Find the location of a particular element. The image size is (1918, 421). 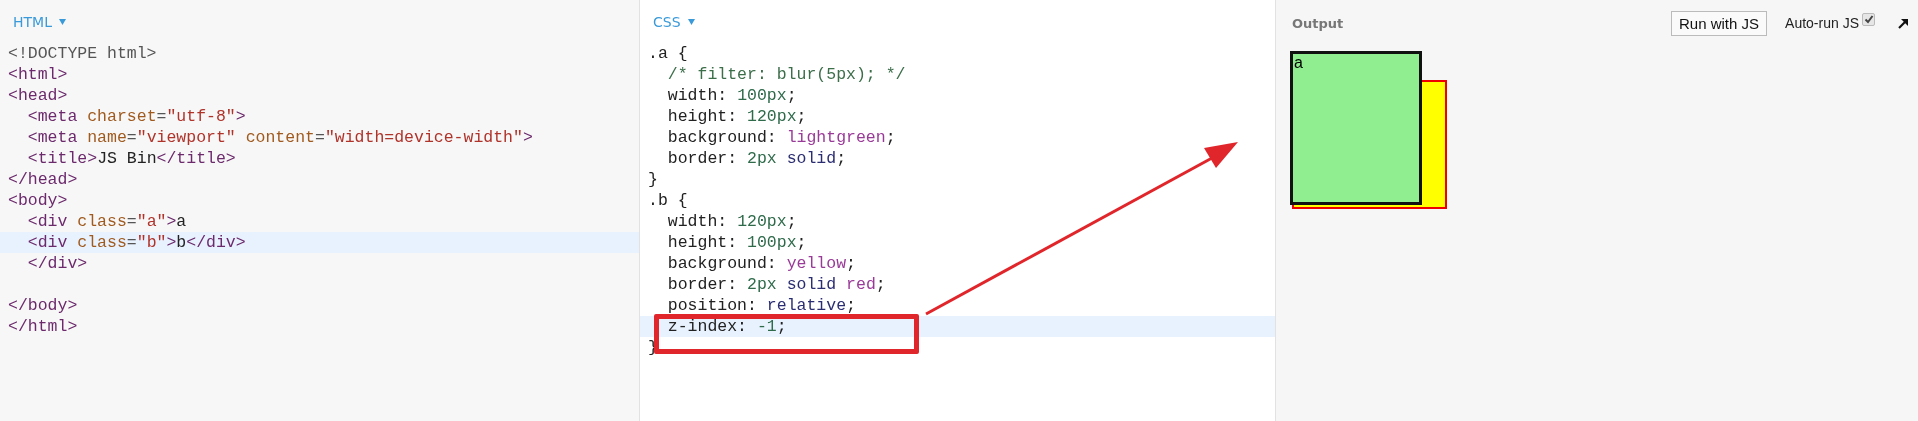

code-line: <!DOCTYPE html> is located at coordinates (82, 53).